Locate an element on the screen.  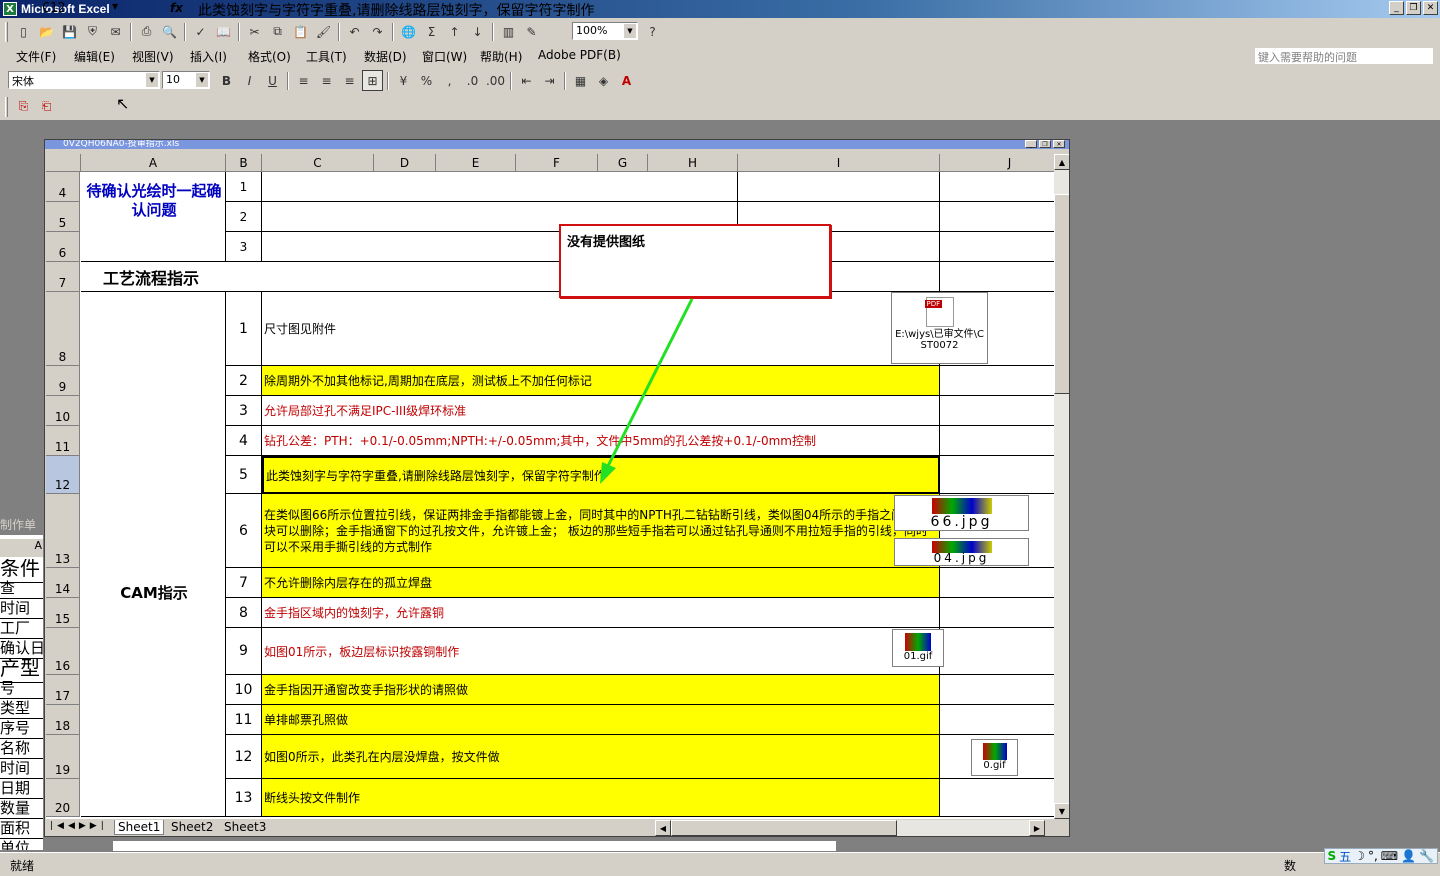
image-attachment-66: 66.jpg is located at coordinates (961, 513).